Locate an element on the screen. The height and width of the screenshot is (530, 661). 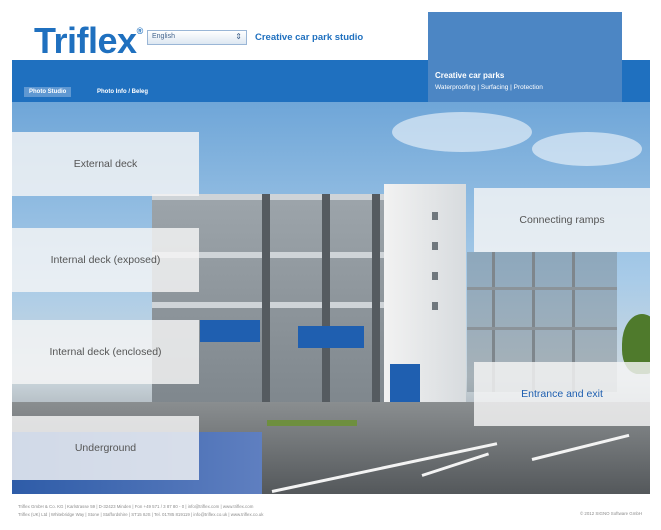
zone-internal-deck-exposed: Internal deck (exposed) is located at coordinates (105, 260).